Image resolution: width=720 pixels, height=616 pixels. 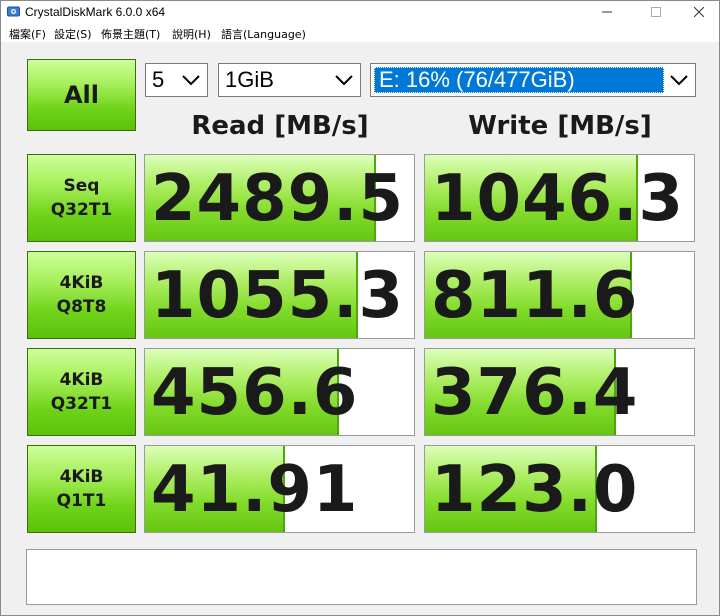 What do you see at coordinates (81, 392) in the screenshot?
I see `4kib-q32t1-button: 4KiB Q32T1` at bounding box center [81, 392].